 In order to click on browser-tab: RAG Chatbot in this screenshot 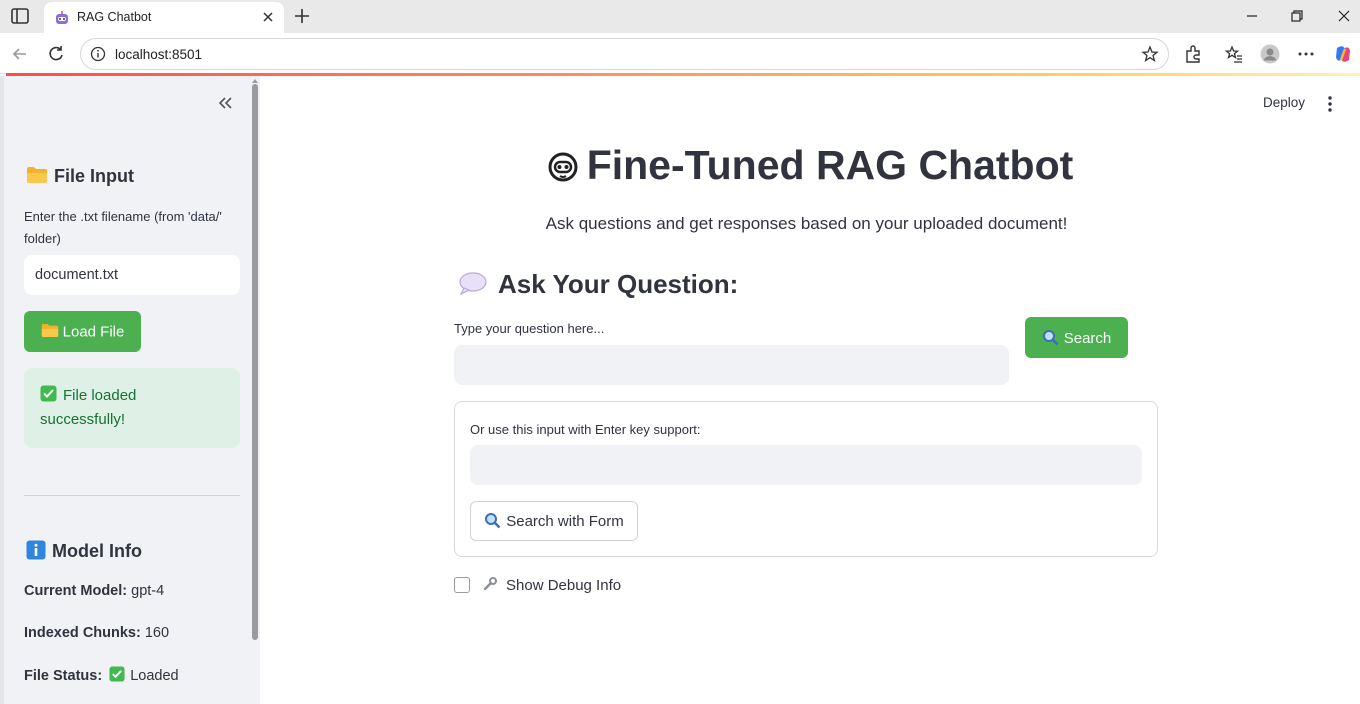, I will do `click(164, 17)`.